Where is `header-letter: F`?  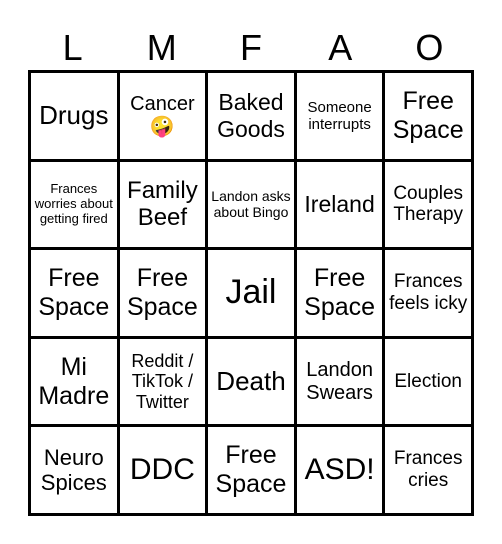
header-letter: F is located at coordinates (251, 47).